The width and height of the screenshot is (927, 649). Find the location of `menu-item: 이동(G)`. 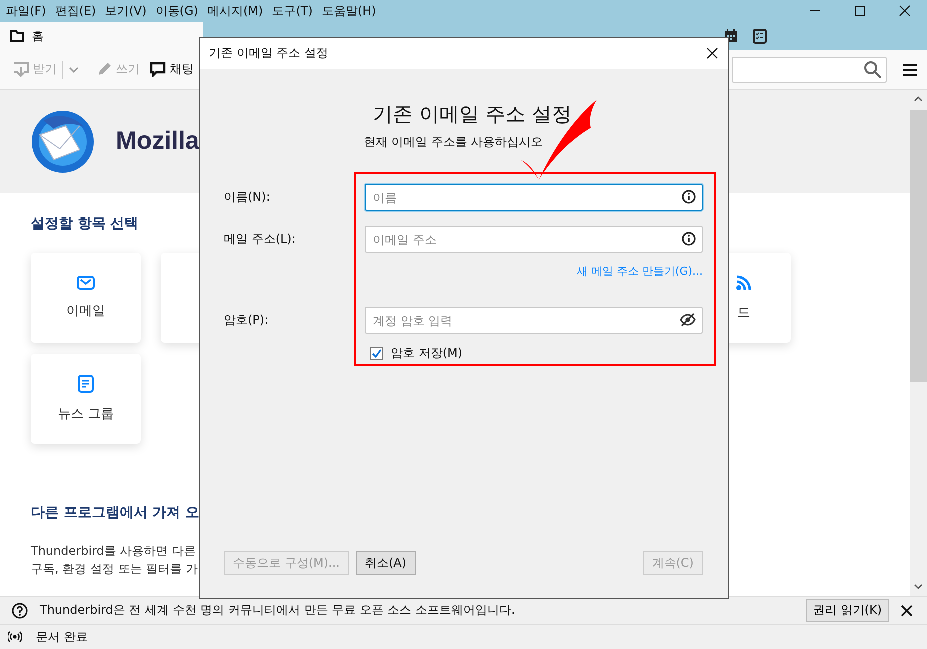

menu-item: 이동(G) is located at coordinates (177, 11).